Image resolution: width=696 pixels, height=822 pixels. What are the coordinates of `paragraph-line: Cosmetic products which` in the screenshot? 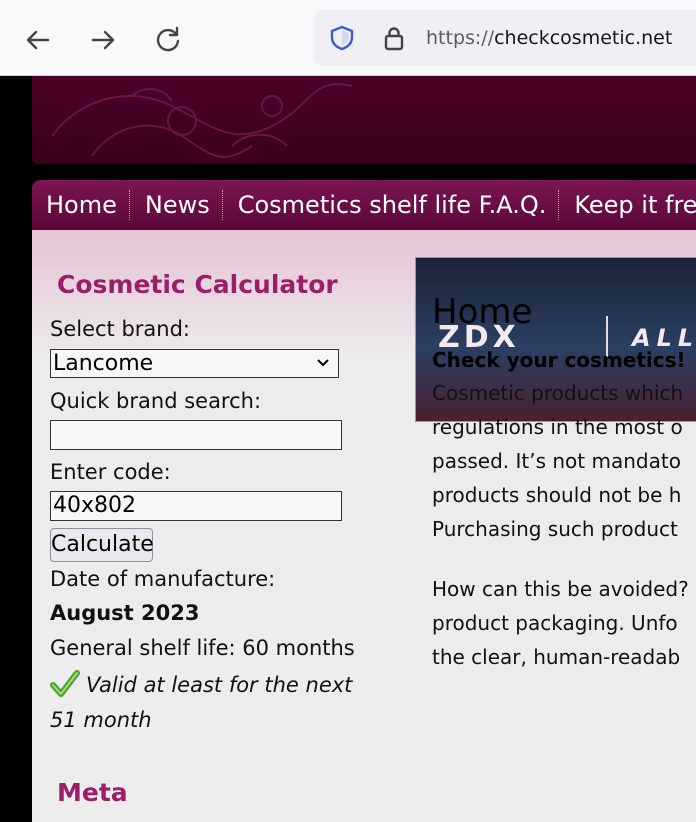 It's located at (558, 393).